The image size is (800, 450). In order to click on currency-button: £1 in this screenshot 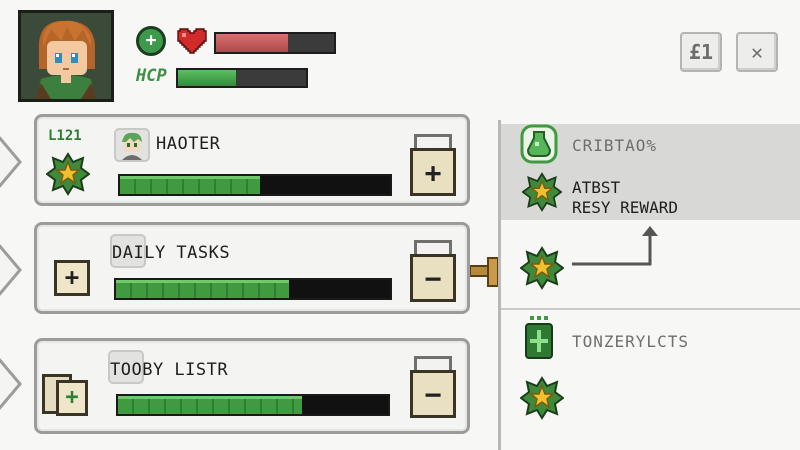, I will do `click(701, 52)`.